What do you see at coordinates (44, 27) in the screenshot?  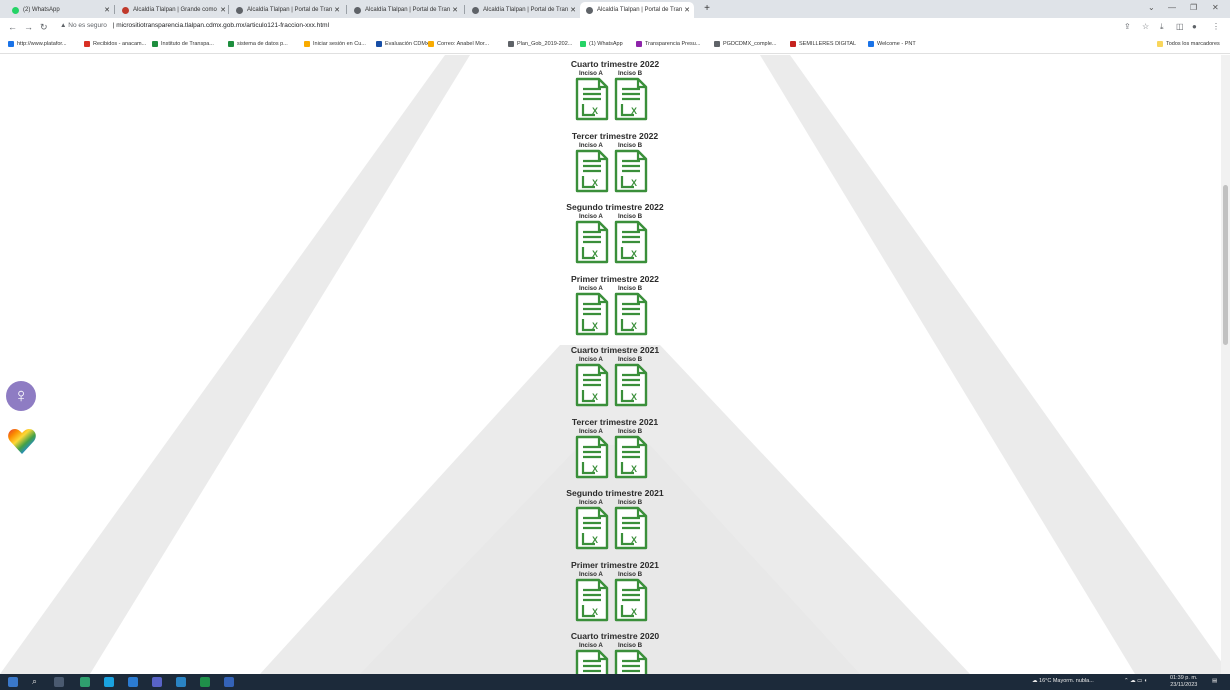 I see `reload-icon: ↻` at bounding box center [44, 27].